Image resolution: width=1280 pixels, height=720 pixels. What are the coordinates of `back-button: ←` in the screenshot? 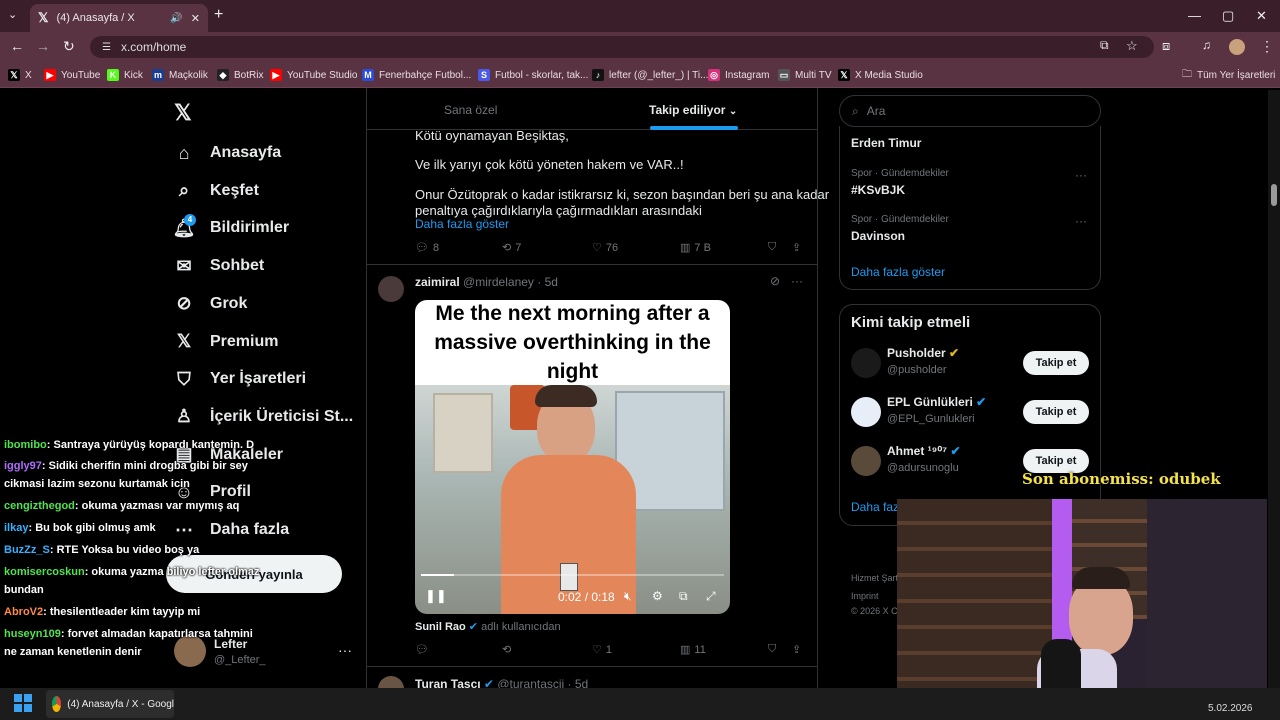 It's located at (17, 46).